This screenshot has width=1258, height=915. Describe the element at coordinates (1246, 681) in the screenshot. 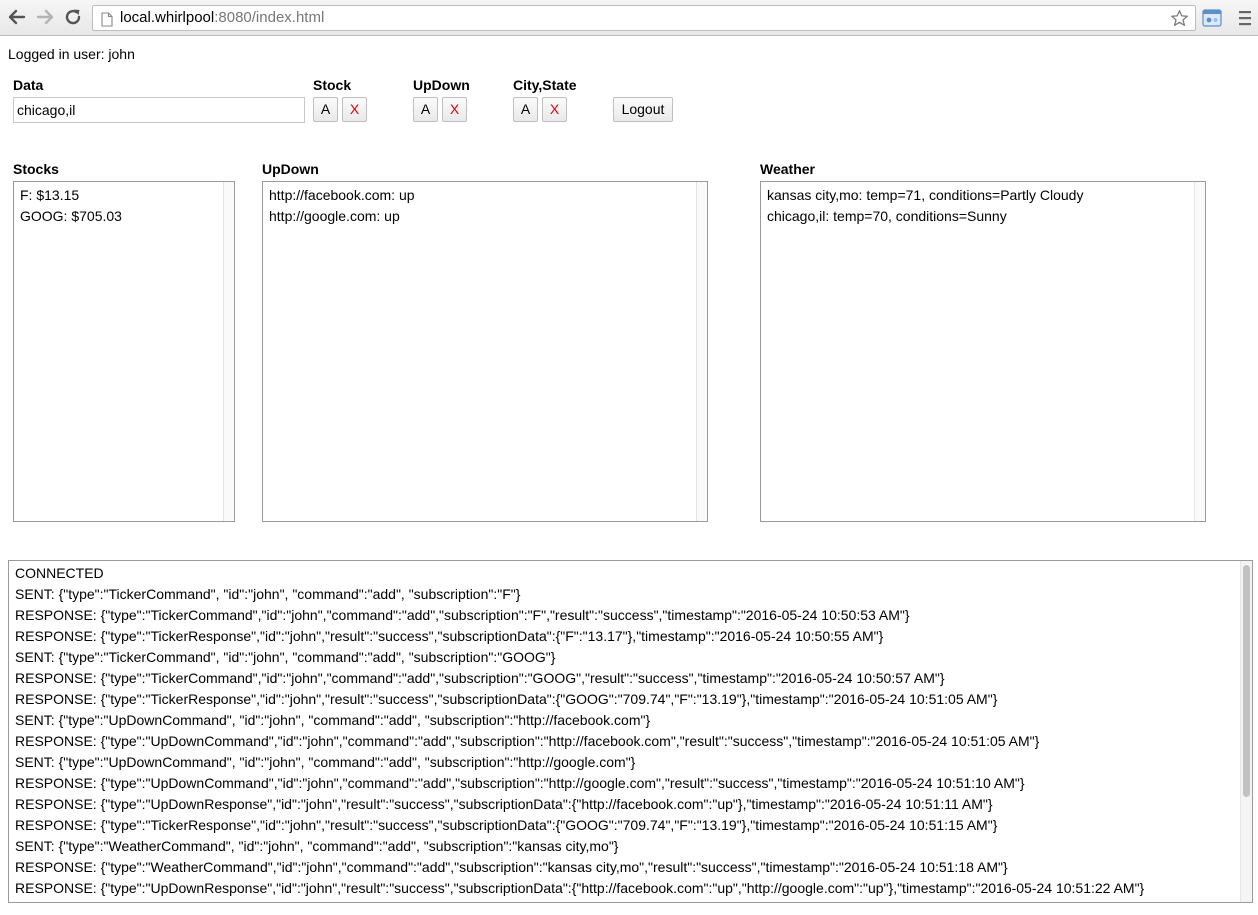

I see `log-scrollbar-thumb` at that location.